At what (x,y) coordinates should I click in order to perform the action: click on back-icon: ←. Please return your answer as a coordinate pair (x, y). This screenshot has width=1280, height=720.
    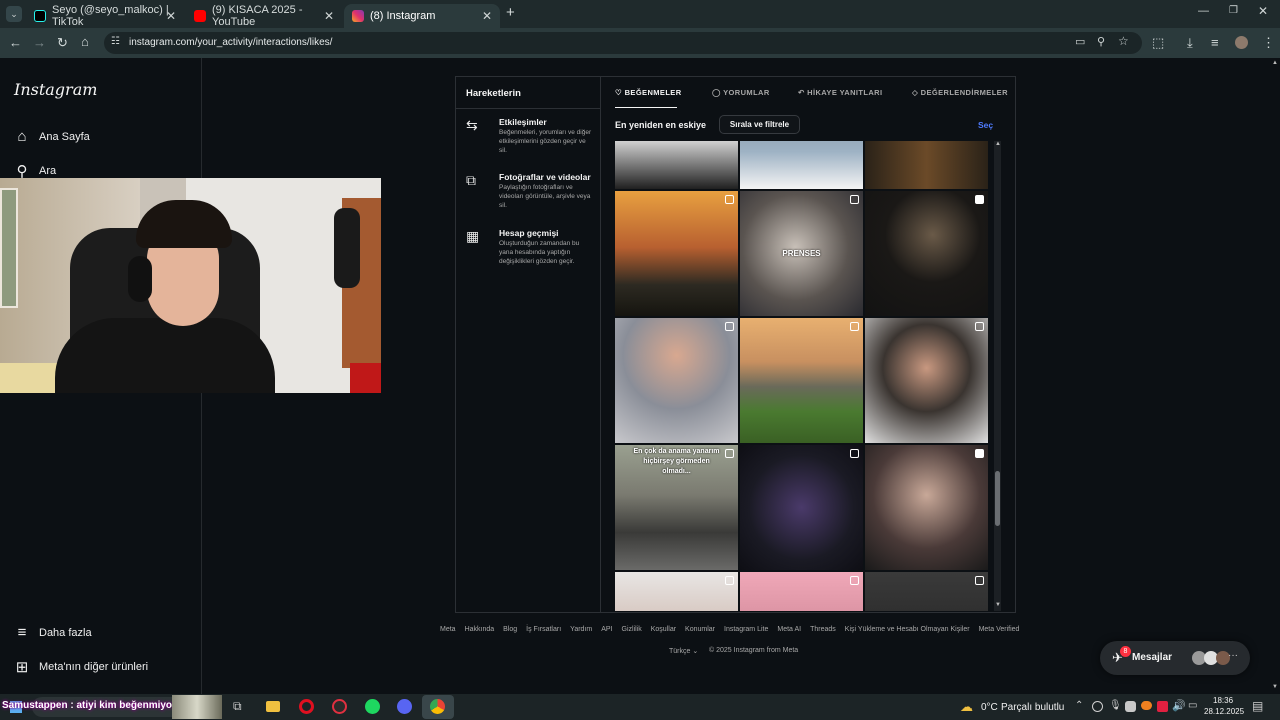
    Looking at the image, I should click on (15, 42).